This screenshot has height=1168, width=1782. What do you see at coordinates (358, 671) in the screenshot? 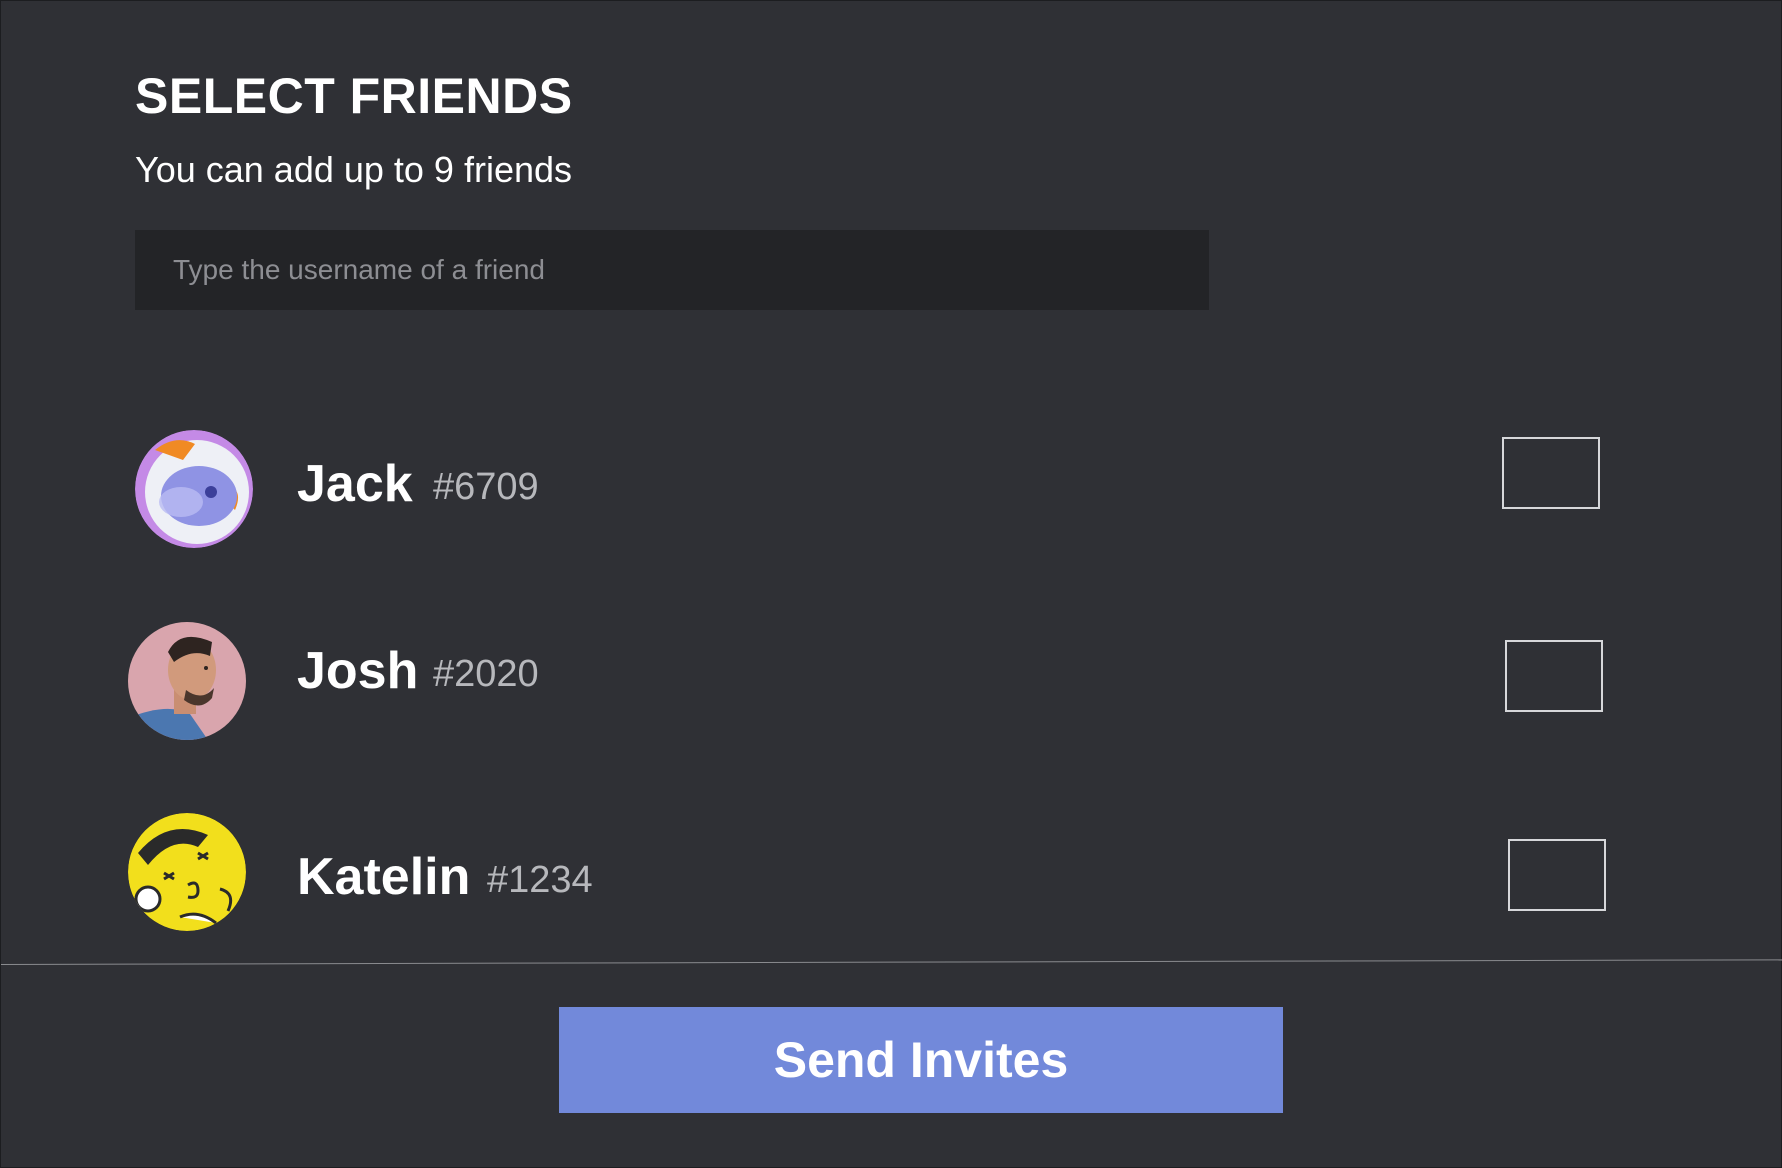
I see `friend-name: Josh` at bounding box center [358, 671].